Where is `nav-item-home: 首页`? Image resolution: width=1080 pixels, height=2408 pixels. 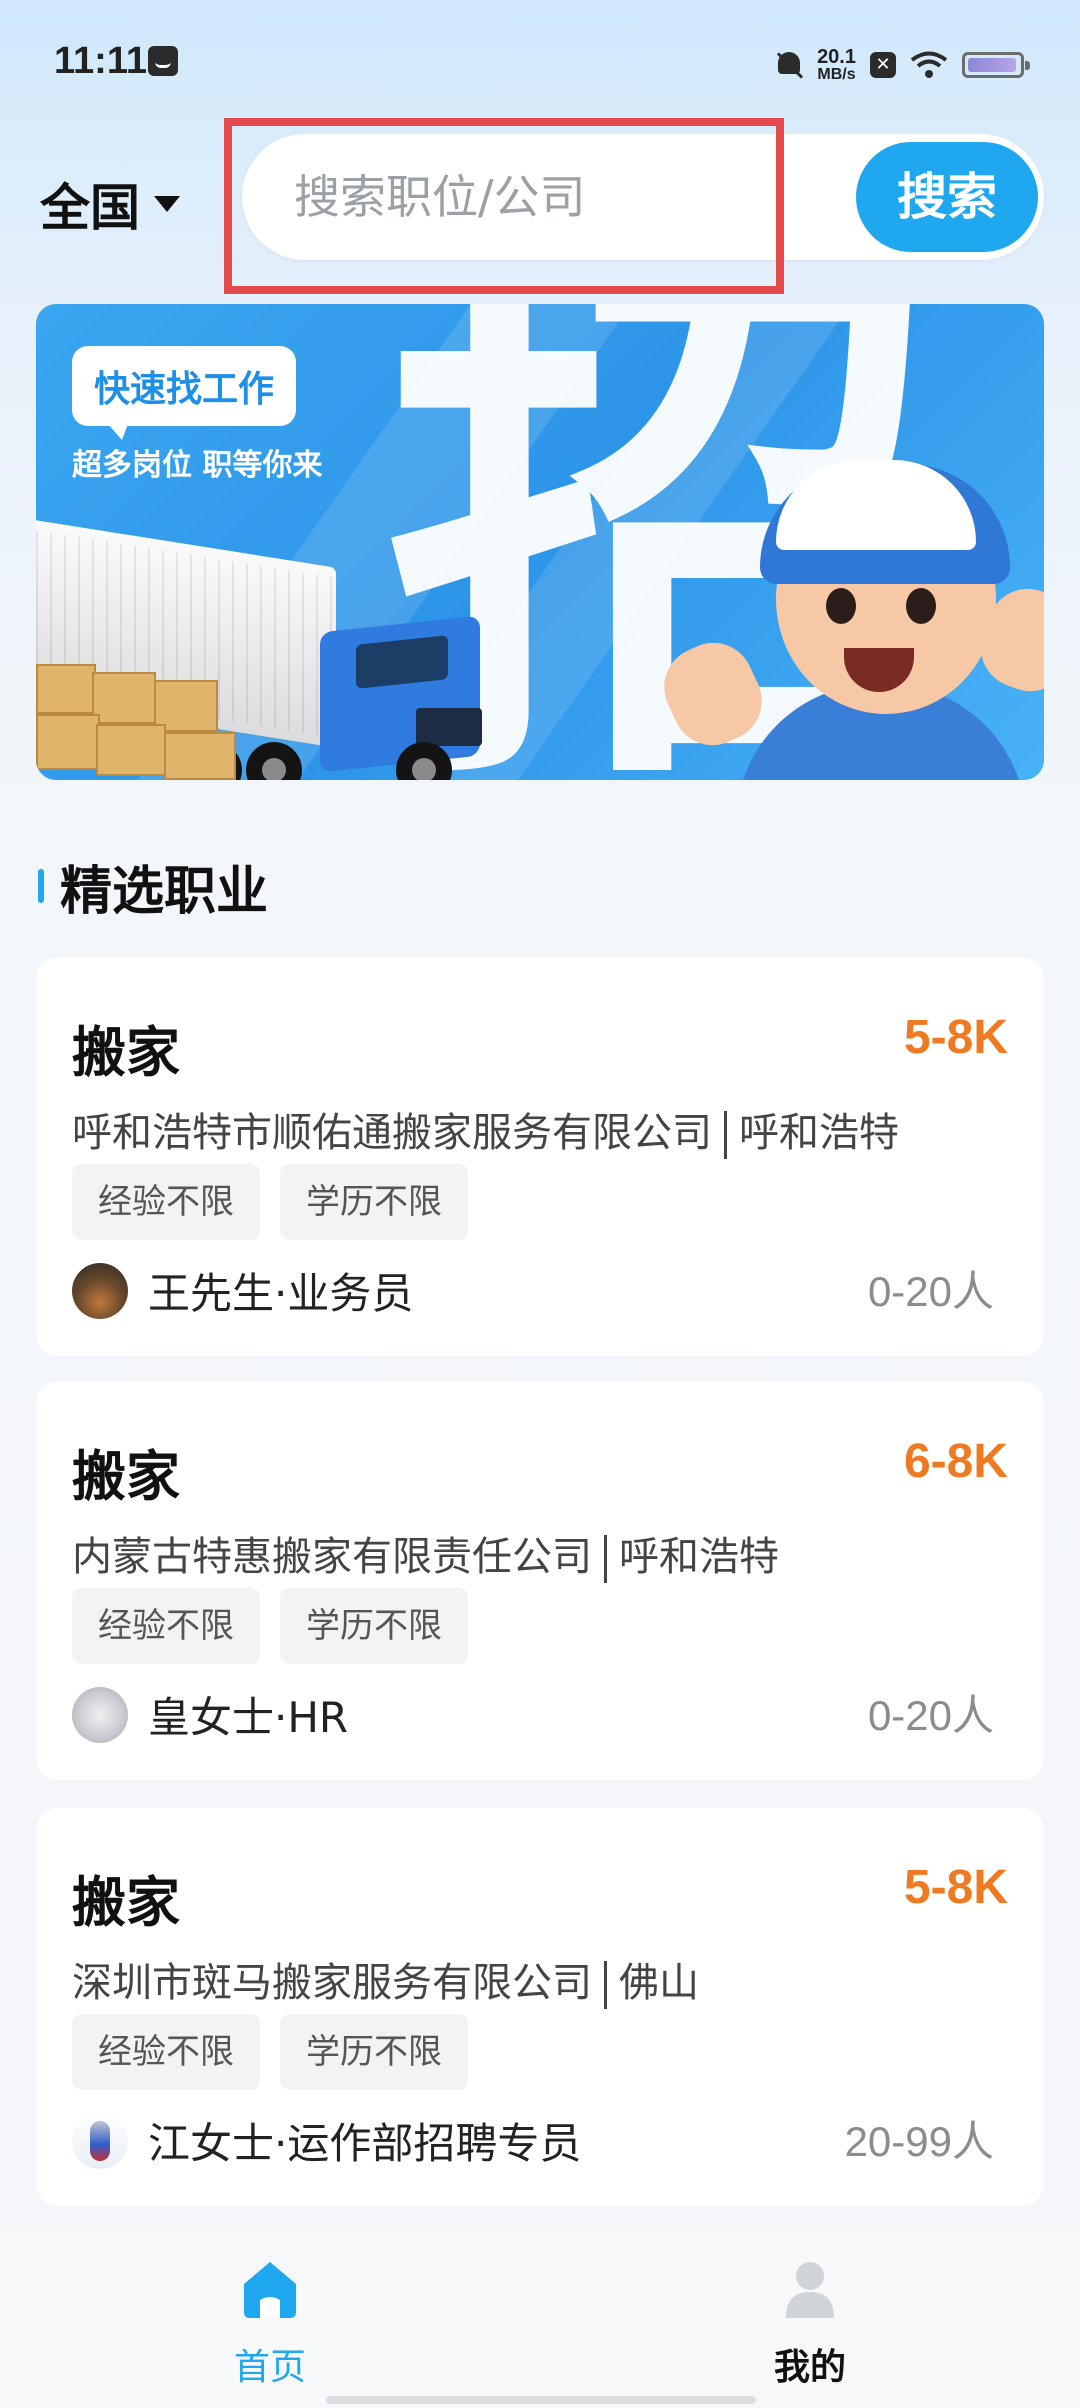
nav-item-home: 首页 is located at coordinates (270, 2326).